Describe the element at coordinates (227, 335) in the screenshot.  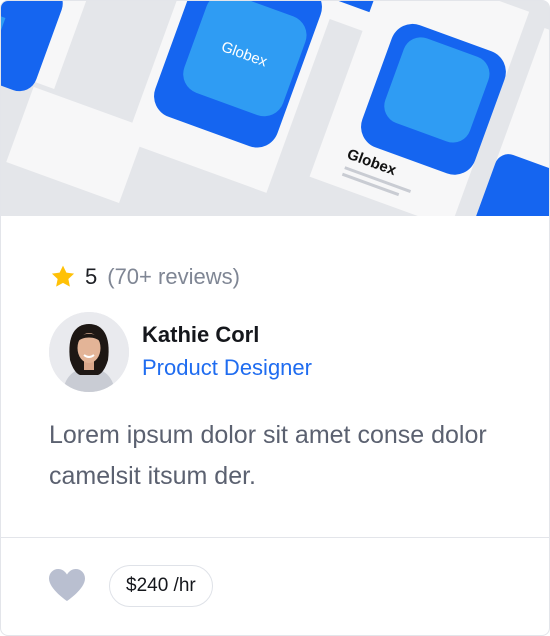
I see `person-name: Kathie Corl` at that location.